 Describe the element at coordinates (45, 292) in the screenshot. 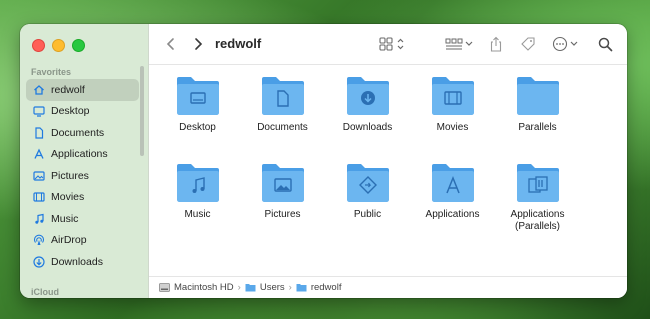

I see `sidebar-section-icloud: iCloud` at that location.